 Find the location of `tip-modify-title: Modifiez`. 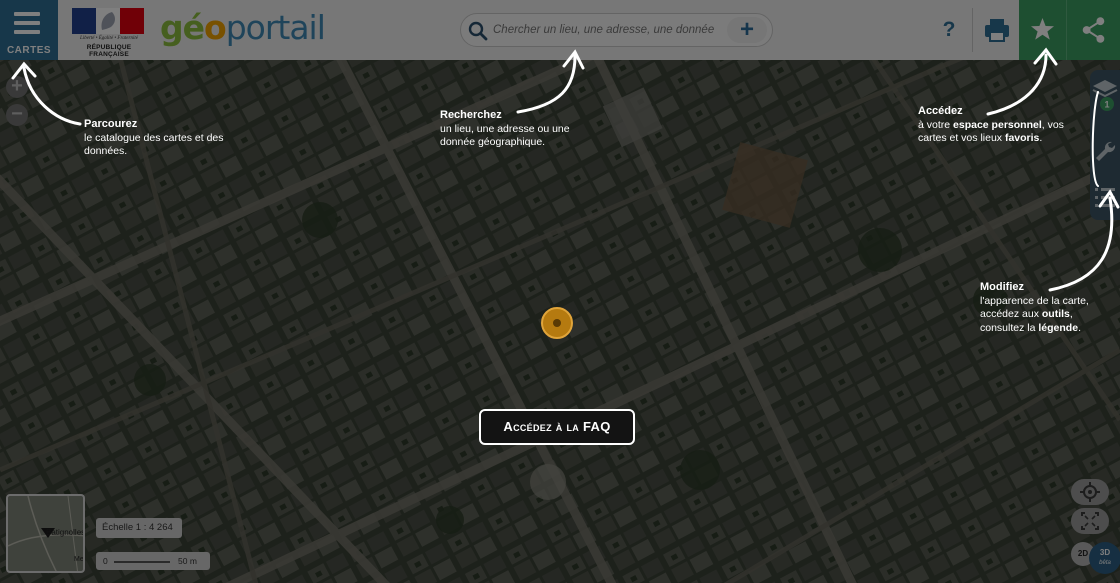

tip-modify-title: Modifiez is located at coordinates (1002, 287).